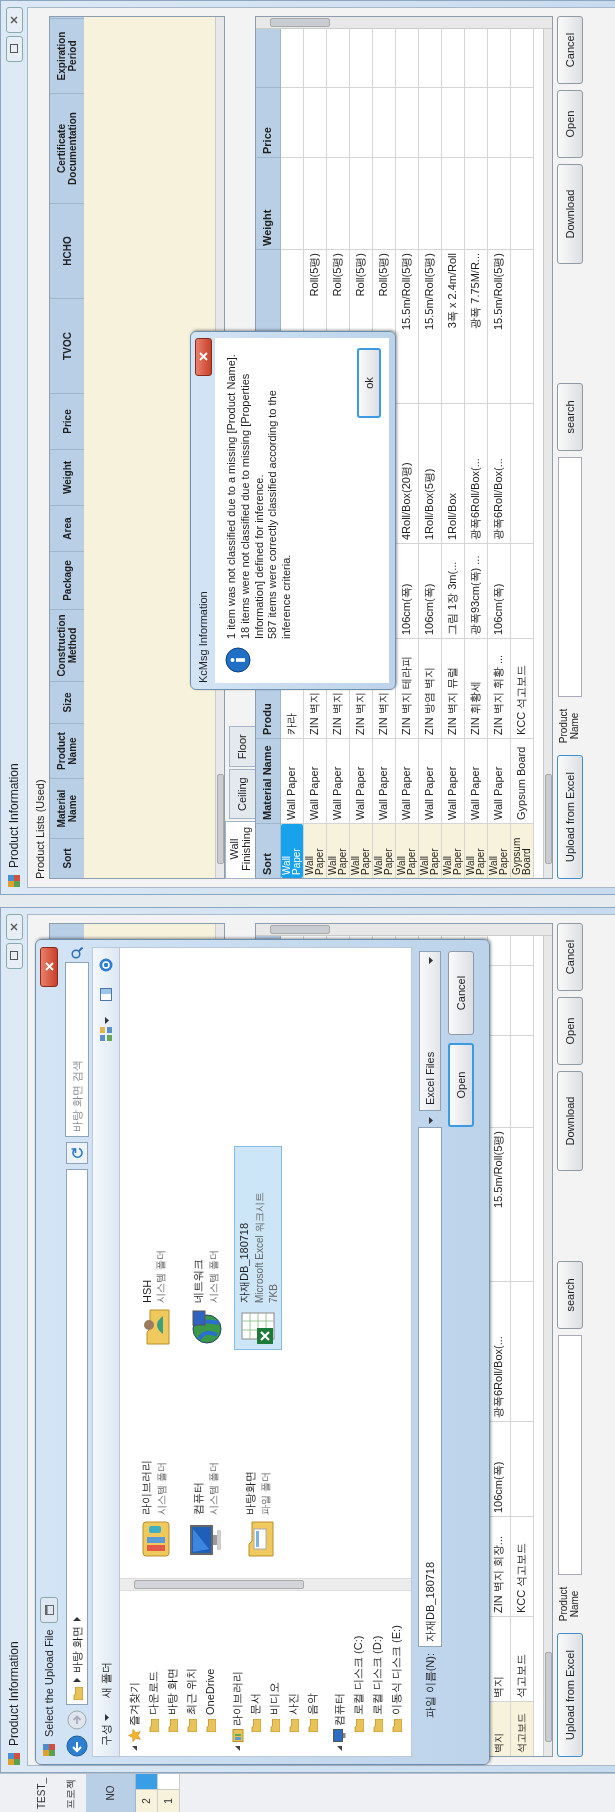 The image size is (615, 1812). I want to click on pane-icon, so click(106, 994).